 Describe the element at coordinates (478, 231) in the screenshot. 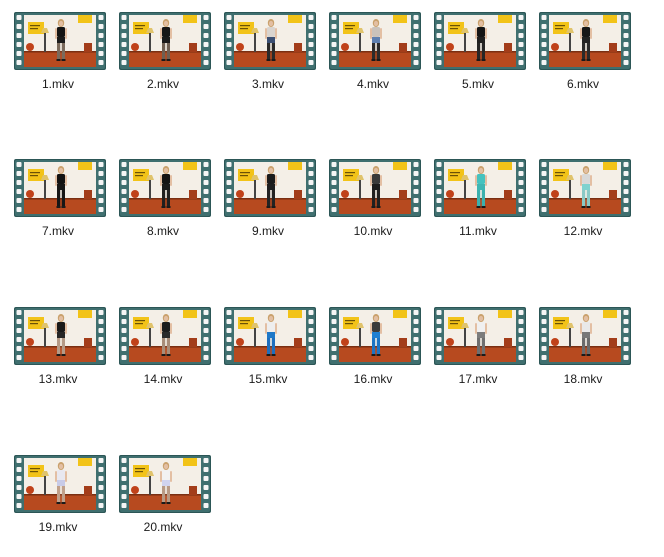

I see `file-name-label: 11.mkv` at that location.